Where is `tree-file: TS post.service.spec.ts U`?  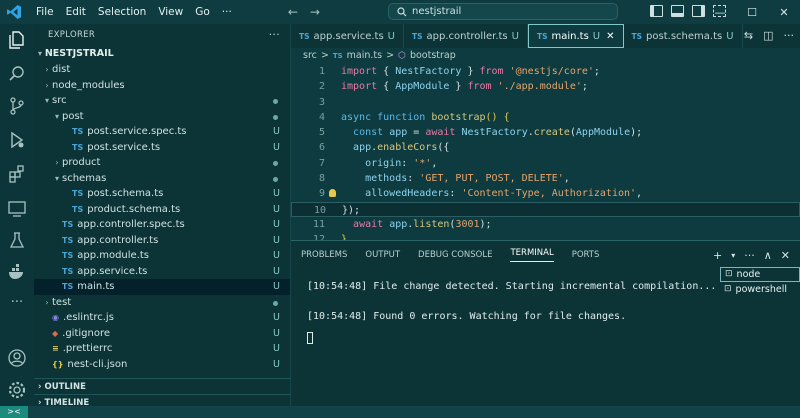
tree-file: TS post.service.spec.ts U is located at coordinates (162, 132).